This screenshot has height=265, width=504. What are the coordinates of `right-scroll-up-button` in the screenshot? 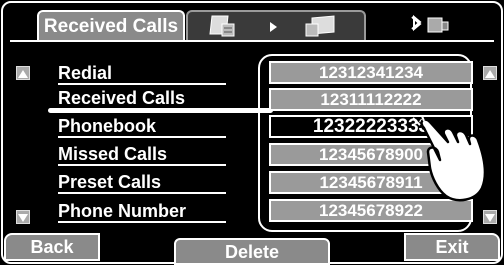 It's located at (490, 73).